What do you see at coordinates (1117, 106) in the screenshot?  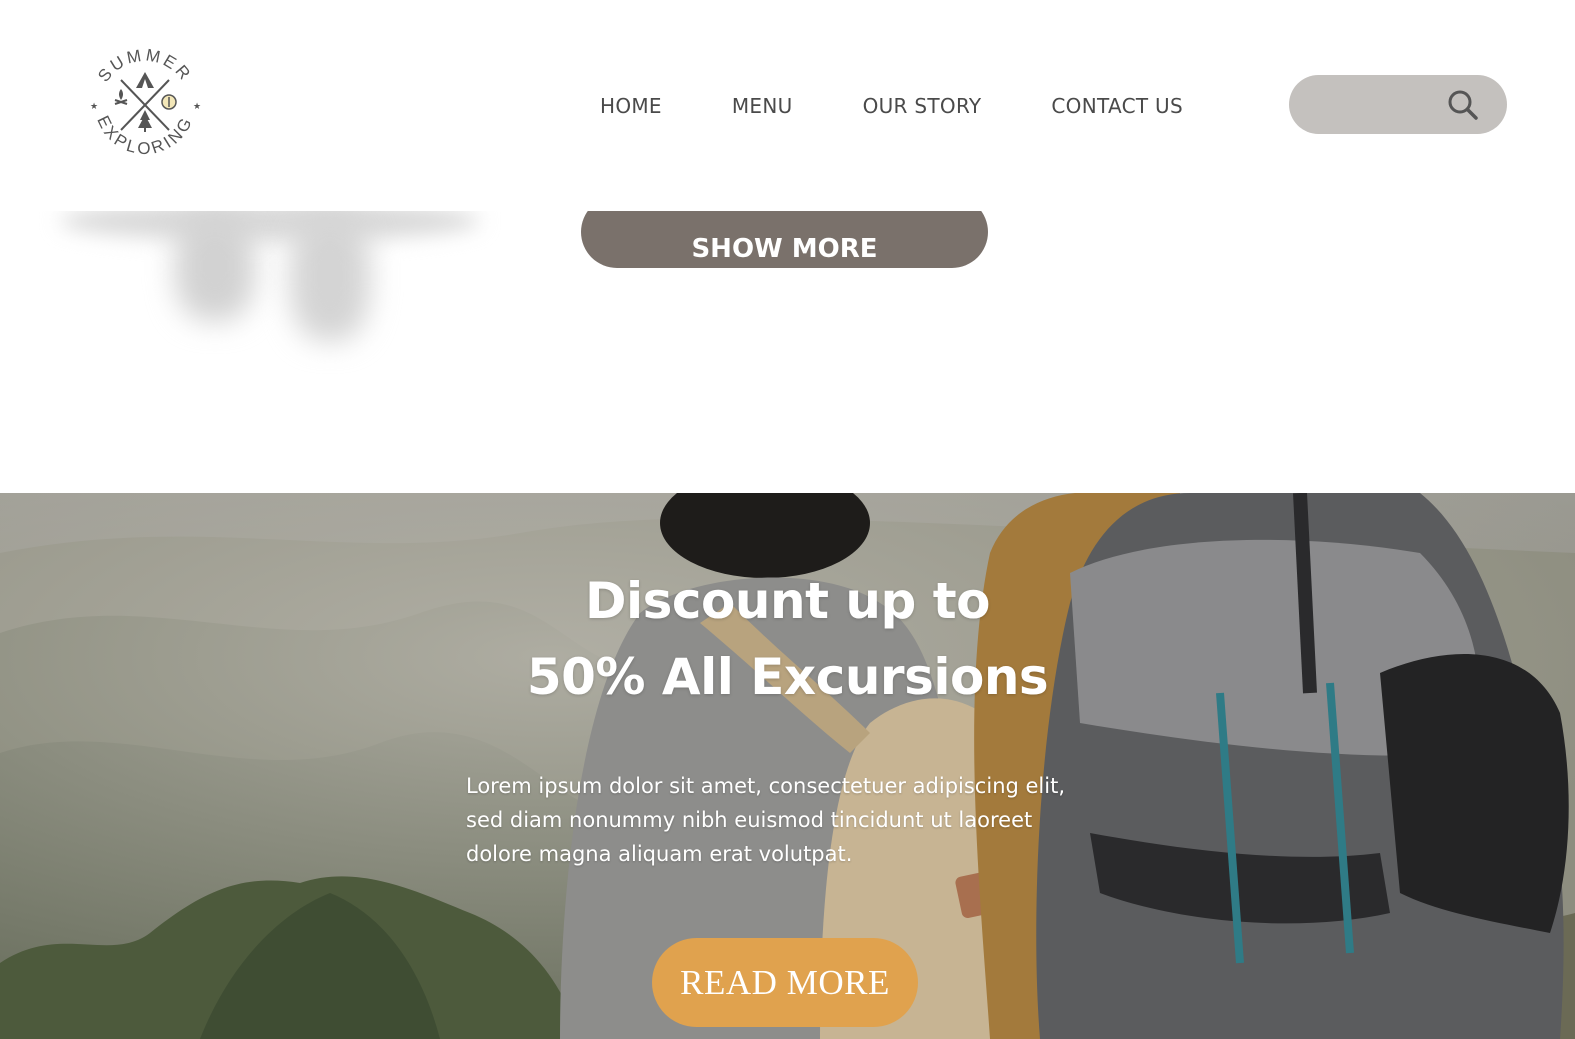 I see `nav-contact-us-link: CONTACT US` at bounding box center [1117, 106].